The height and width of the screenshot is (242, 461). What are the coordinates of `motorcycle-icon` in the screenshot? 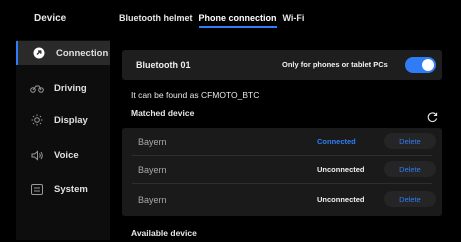 It's located at (37, 88).